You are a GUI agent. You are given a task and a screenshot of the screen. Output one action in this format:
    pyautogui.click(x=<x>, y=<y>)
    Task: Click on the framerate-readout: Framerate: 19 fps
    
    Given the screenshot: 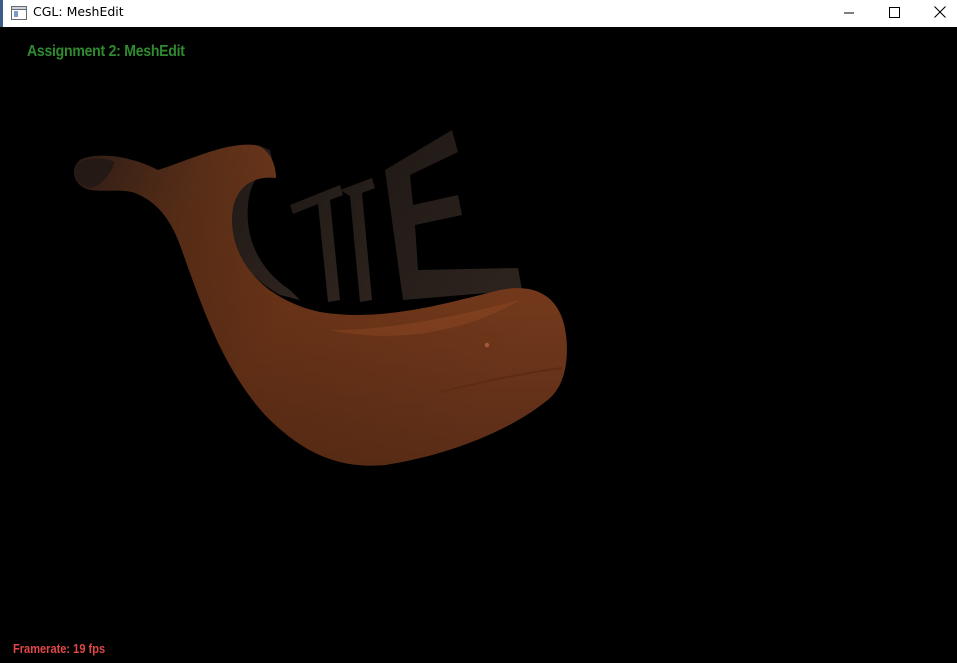 What is the action you would take?
    pyautogui.click(x=59, y=648)
    